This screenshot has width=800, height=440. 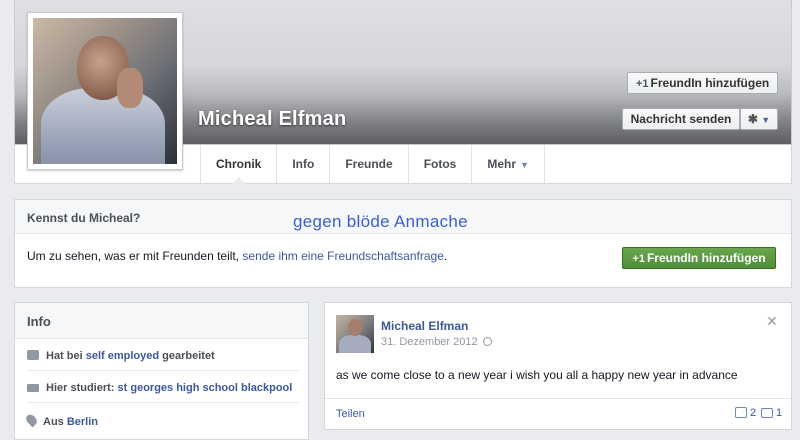 I want to click on add-friend-button-green: +1 FreundIn hinzufügen, so click(x=699, y=258).